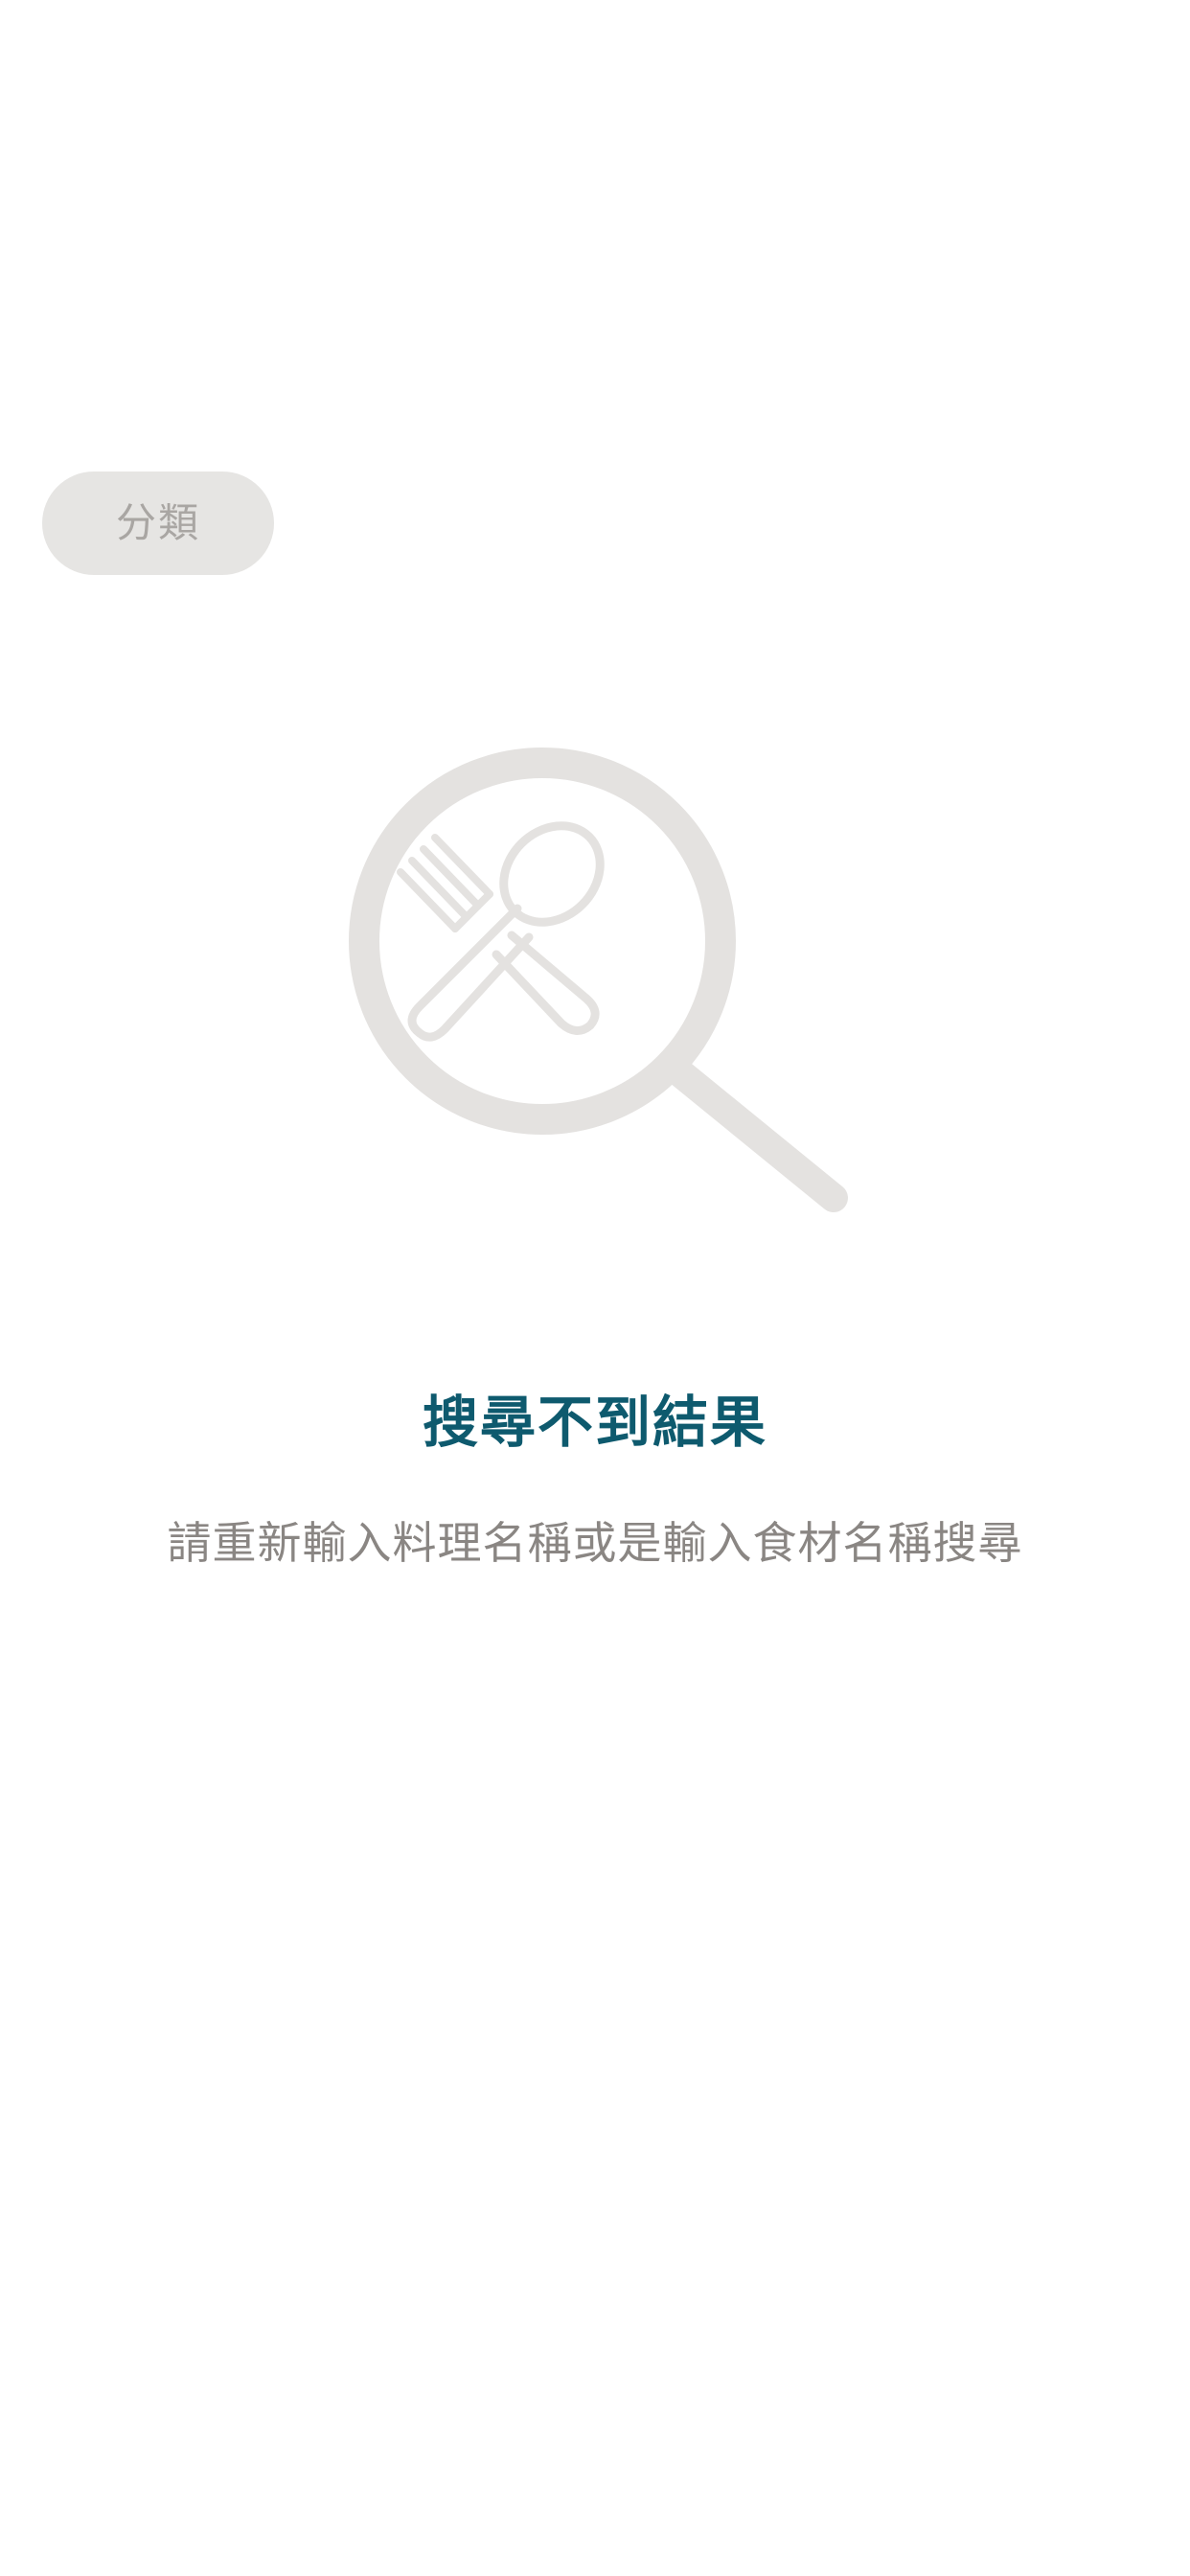 The height and width of the screenshot is (2576, 1190). Describe the element at coordinates (595, 1543) in the screenshot. I see `no-results-hint: 請重新輸入料理名稱或是輸入食材名稱搜尋` at that location.